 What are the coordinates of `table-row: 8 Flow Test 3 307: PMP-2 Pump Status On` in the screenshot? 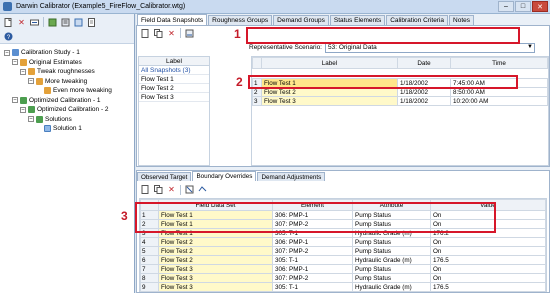 It's located at (343, 278).